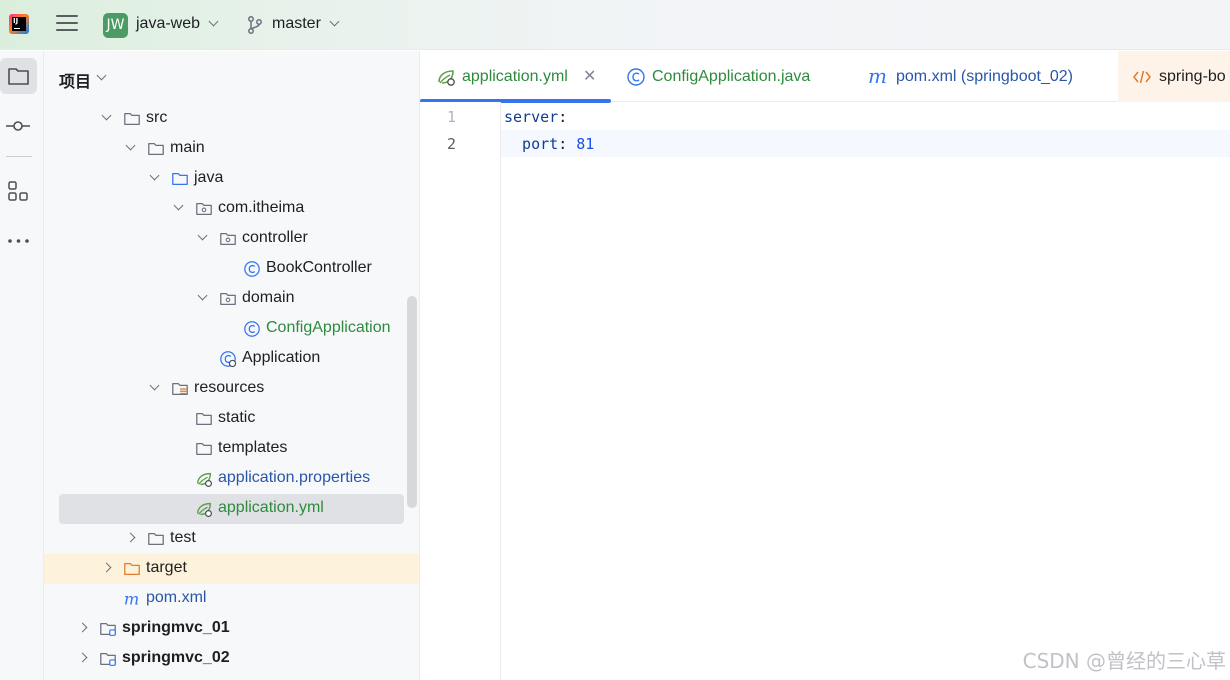  I want to click on tab-label: application.yml, so click(515, 76).